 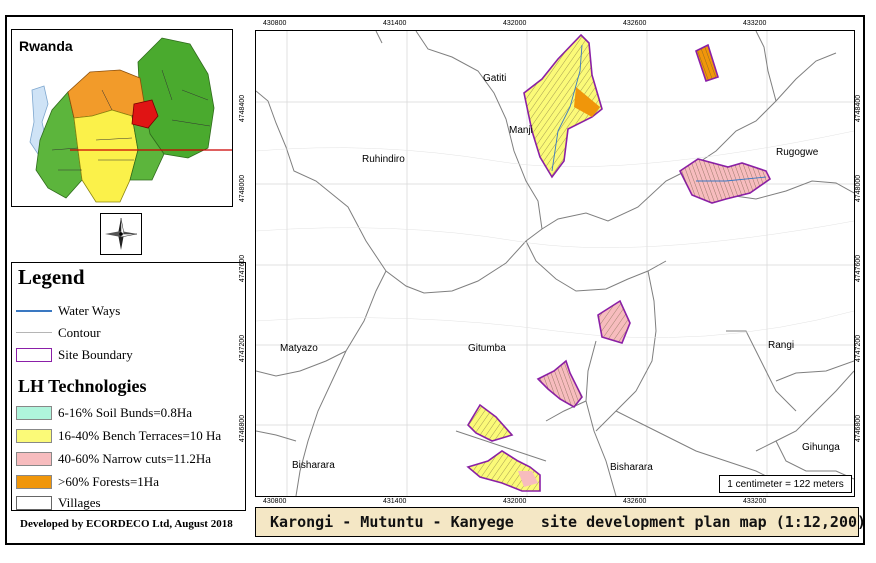 I want to click on narrow-cuts-swatch, so click(x=34, y=459).